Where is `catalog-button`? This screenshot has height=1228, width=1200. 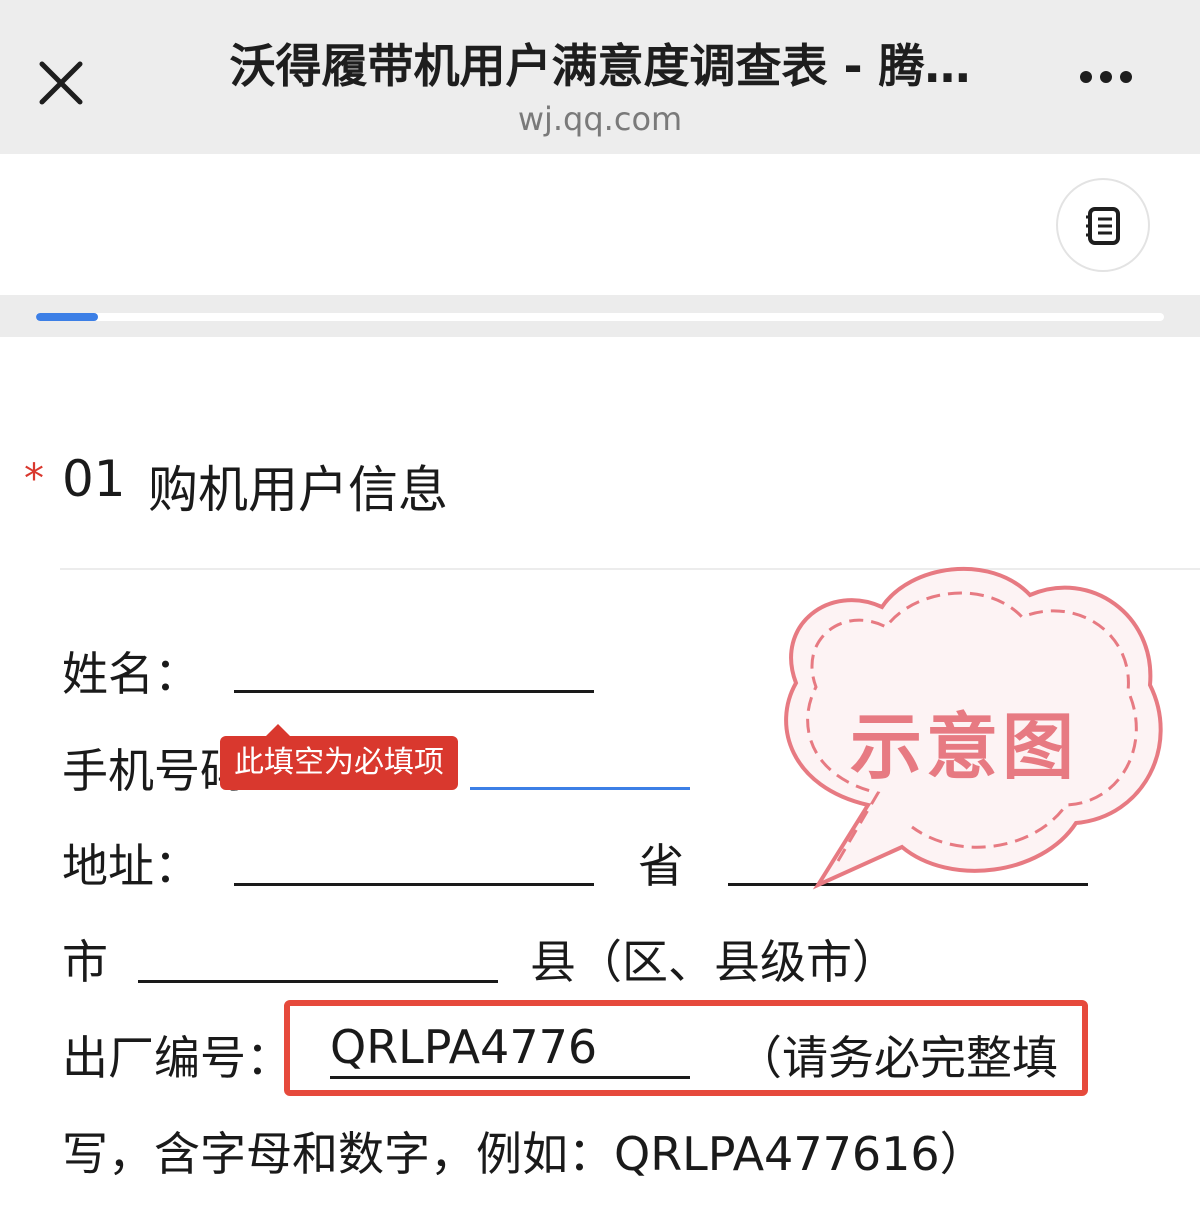 catalog-button is located at coordinates (1103, 225).